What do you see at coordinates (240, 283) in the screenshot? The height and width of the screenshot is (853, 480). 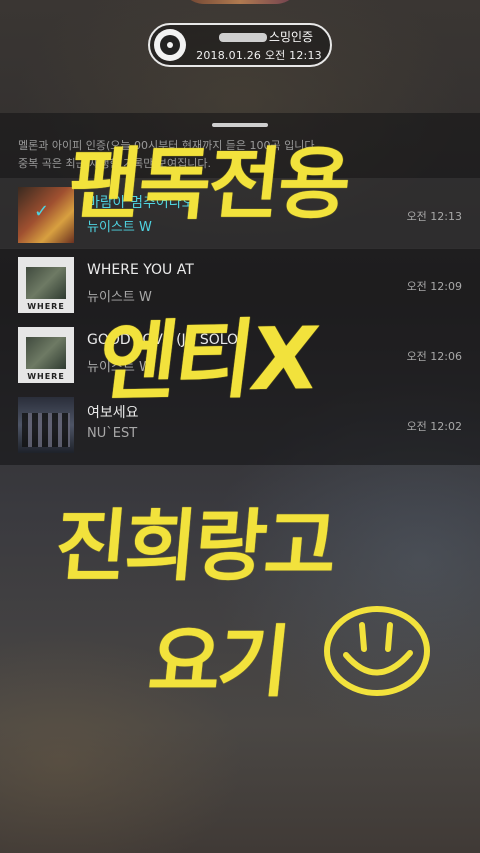 I see `track-row: WHERE WHERE YOU AT 뉴이스트 W 오전 12:09` at bounding box center [240, 283].